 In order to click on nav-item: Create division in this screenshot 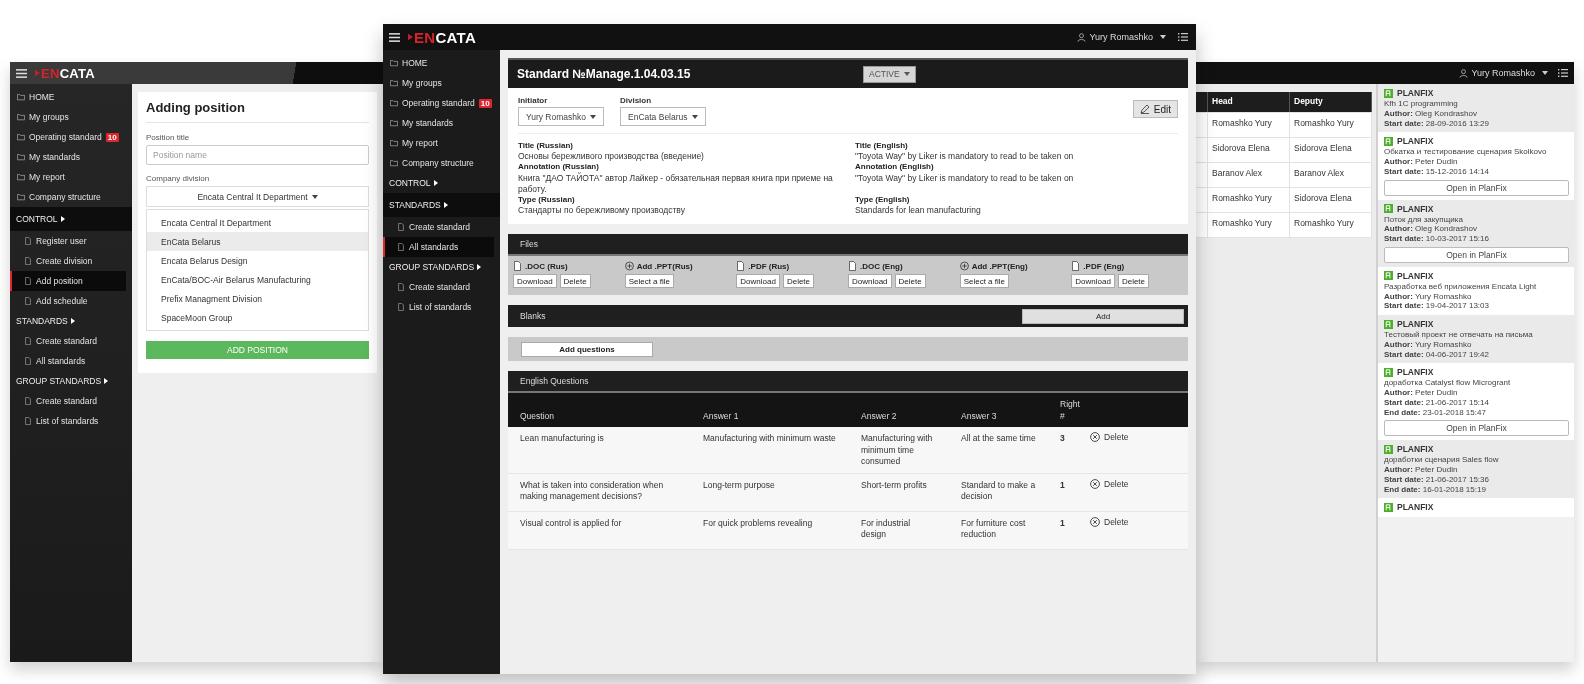, I will do `click(68, 261)`.